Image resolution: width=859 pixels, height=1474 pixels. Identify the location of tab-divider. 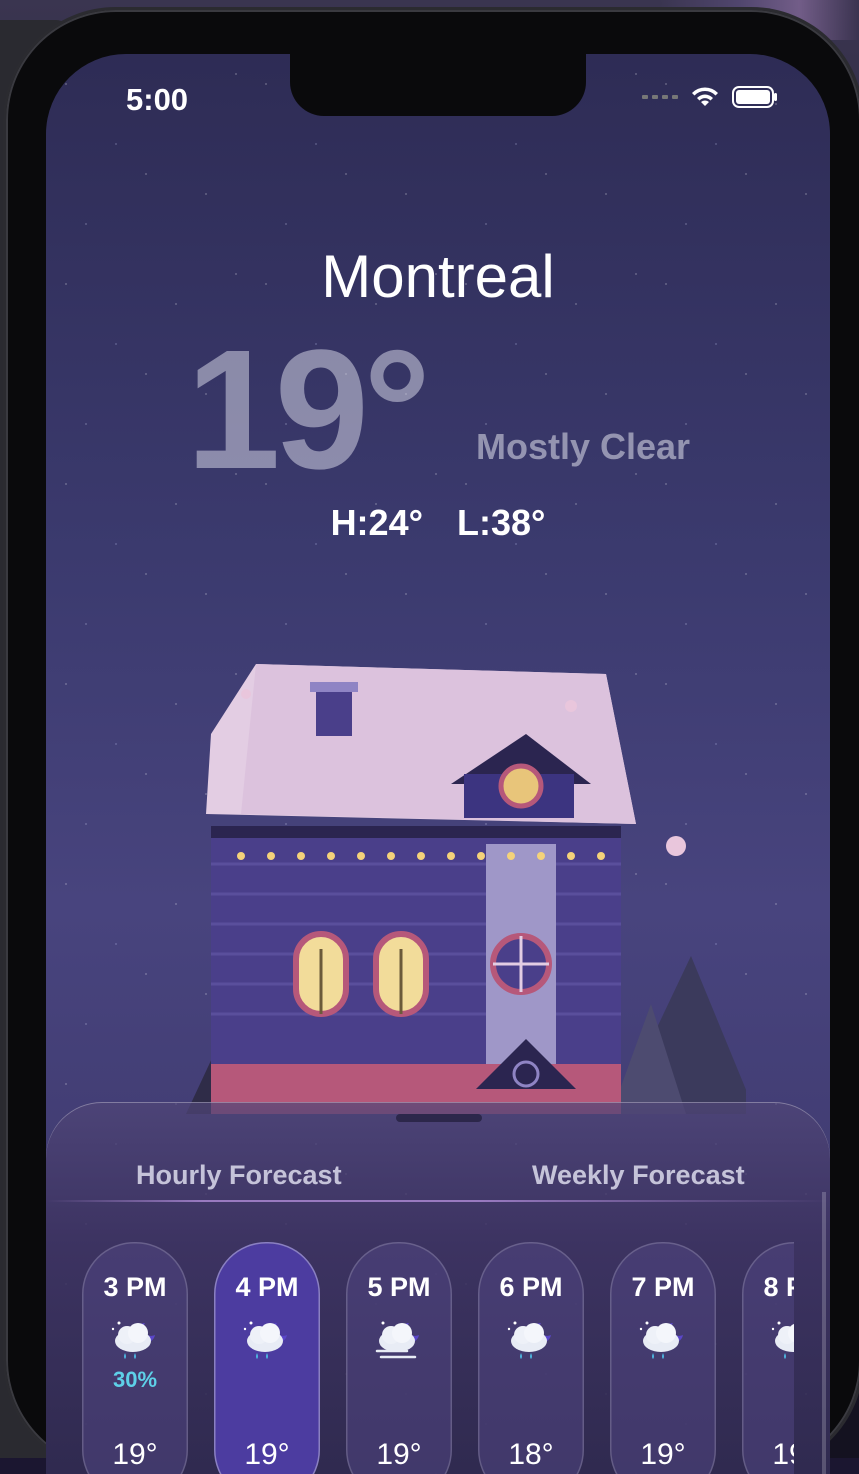
(438, 1201).